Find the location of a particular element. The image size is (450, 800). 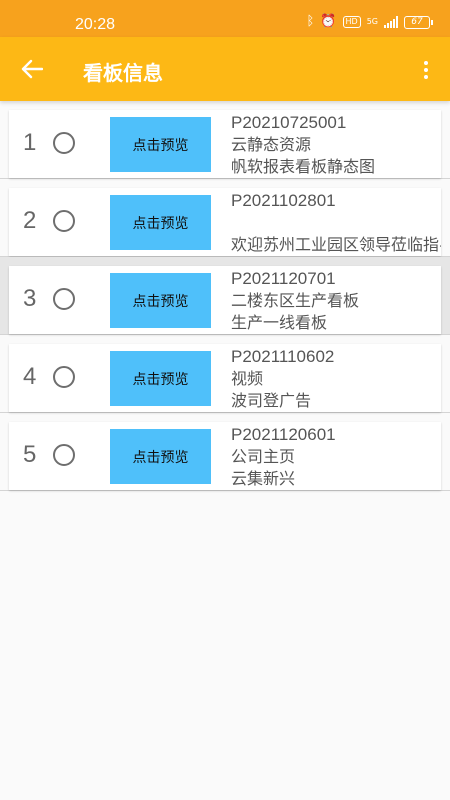

network-type: 5G is located at coordinates (372, 21).